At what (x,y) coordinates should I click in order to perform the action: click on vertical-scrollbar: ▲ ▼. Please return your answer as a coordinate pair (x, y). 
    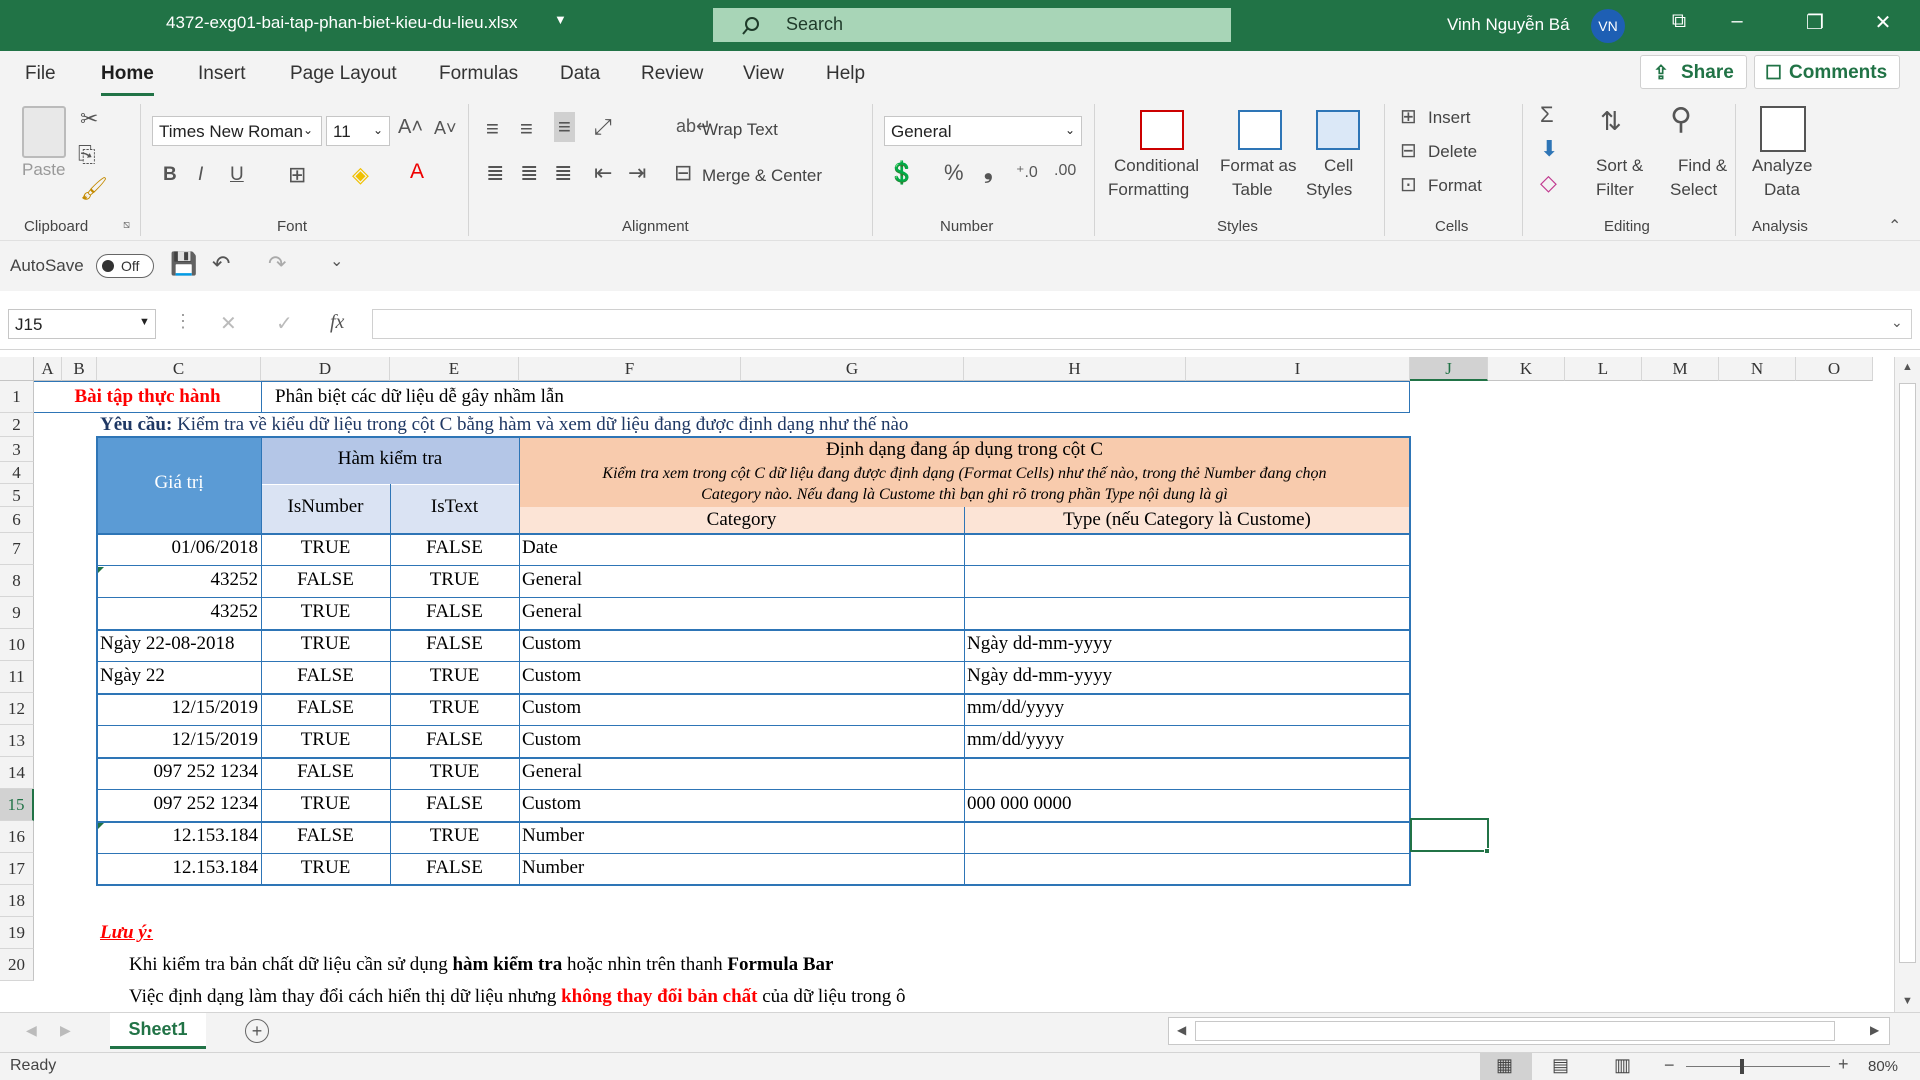
    Looking at the image, I should click on (1907, 684).